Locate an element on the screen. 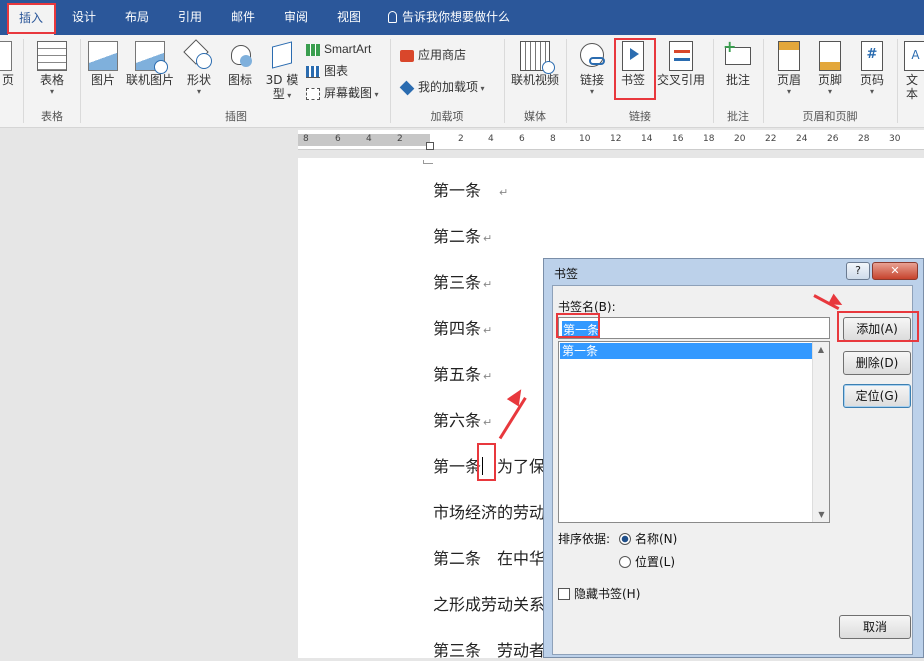  screenshot-label: 屏幕截图 is located at coordinates (348, 93).